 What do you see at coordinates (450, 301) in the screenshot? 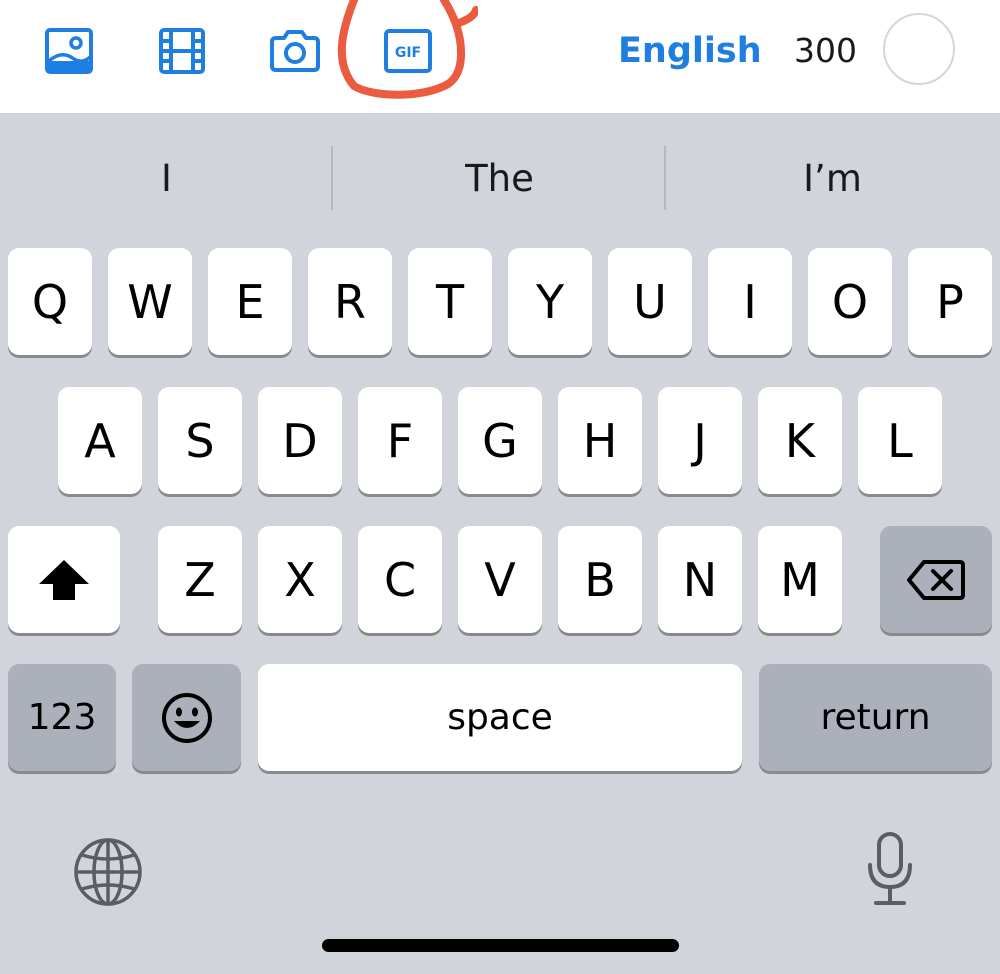
I see `key-t: T` at bounding box center [450, 301].